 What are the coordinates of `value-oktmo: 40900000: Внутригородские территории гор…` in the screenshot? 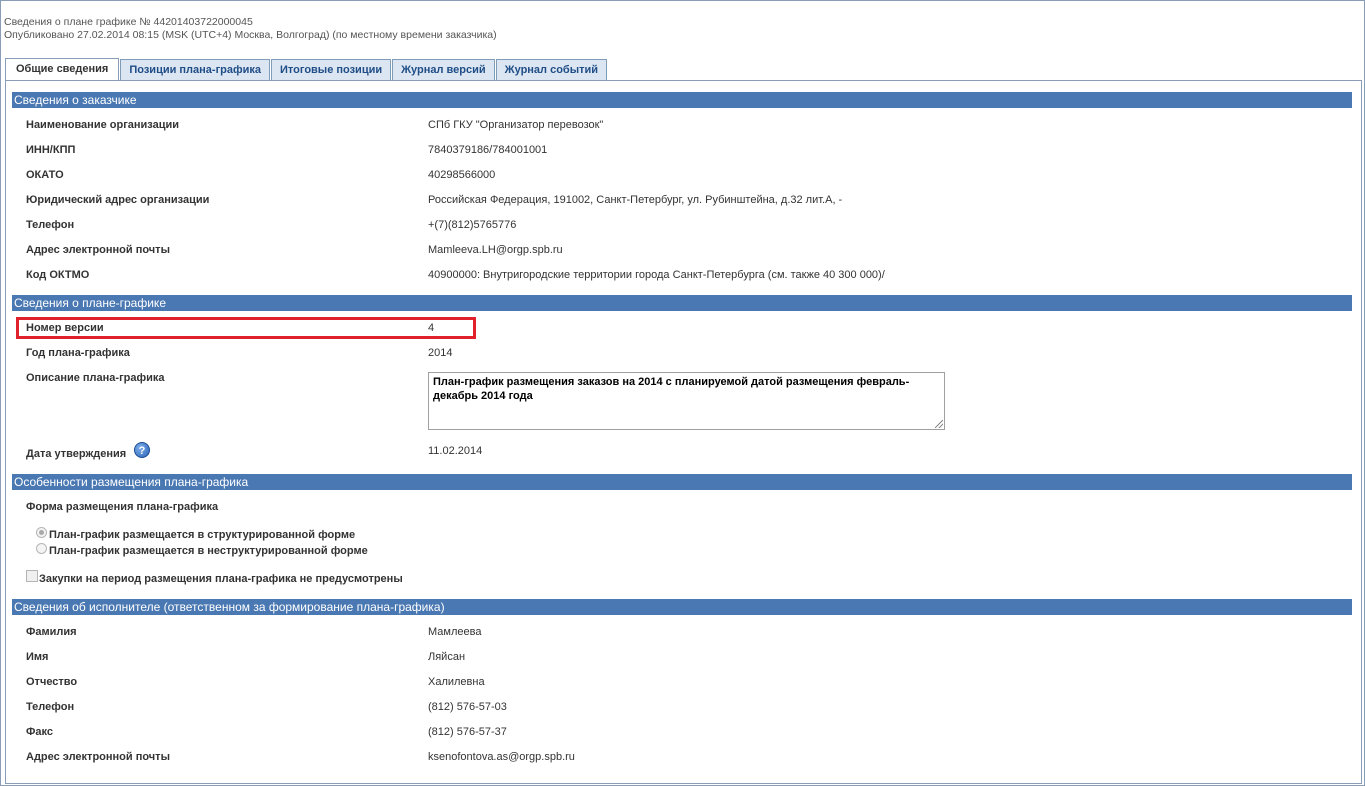 It's located at (656, 275).